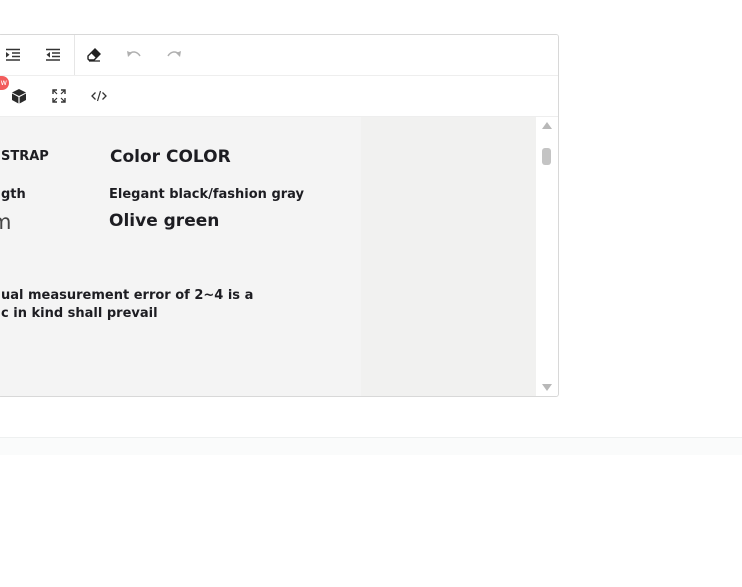 The height and width of the screenshot is (587, 742). Describe the element at coordinates (79, 313) in the screenshot. I see `measurement-note-line-2: c in kind shall prevail` at that location.